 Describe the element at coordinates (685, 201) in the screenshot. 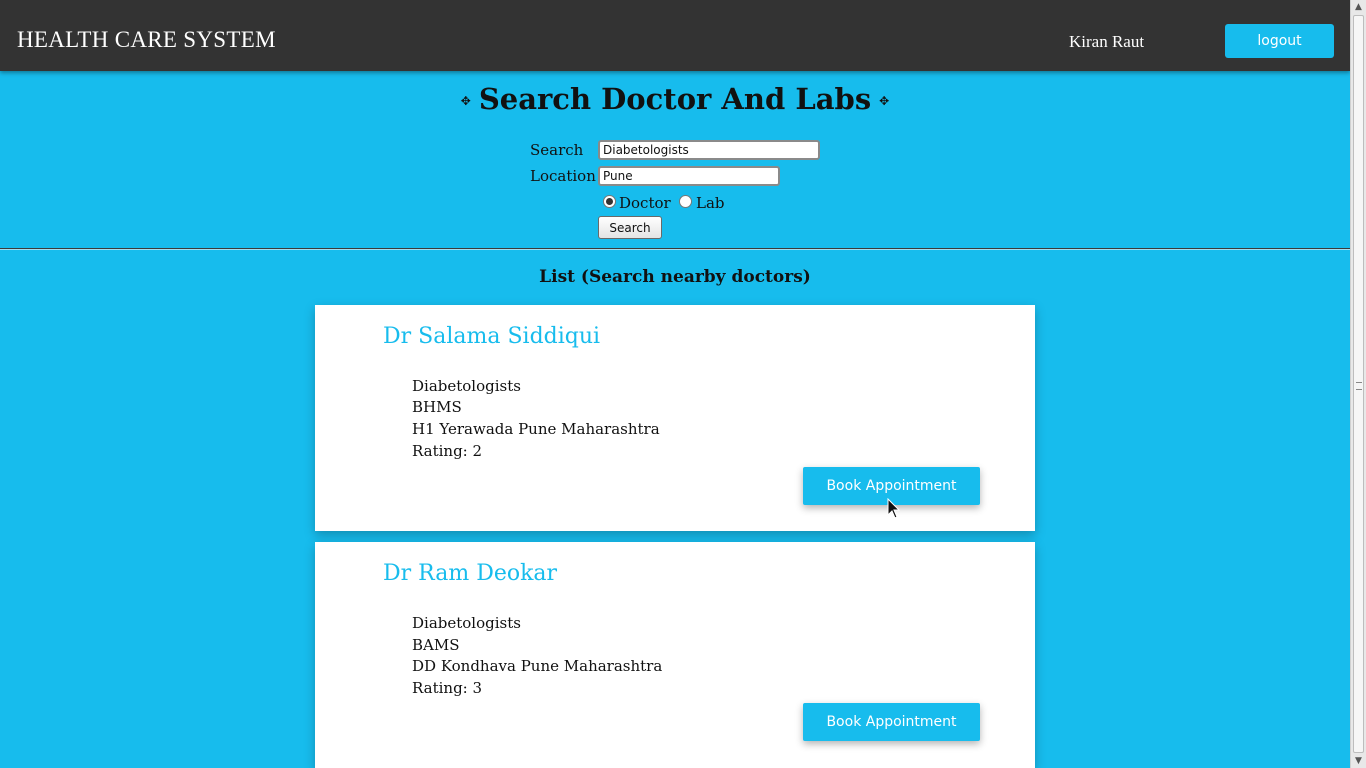

I see `lab-radio` at that location.